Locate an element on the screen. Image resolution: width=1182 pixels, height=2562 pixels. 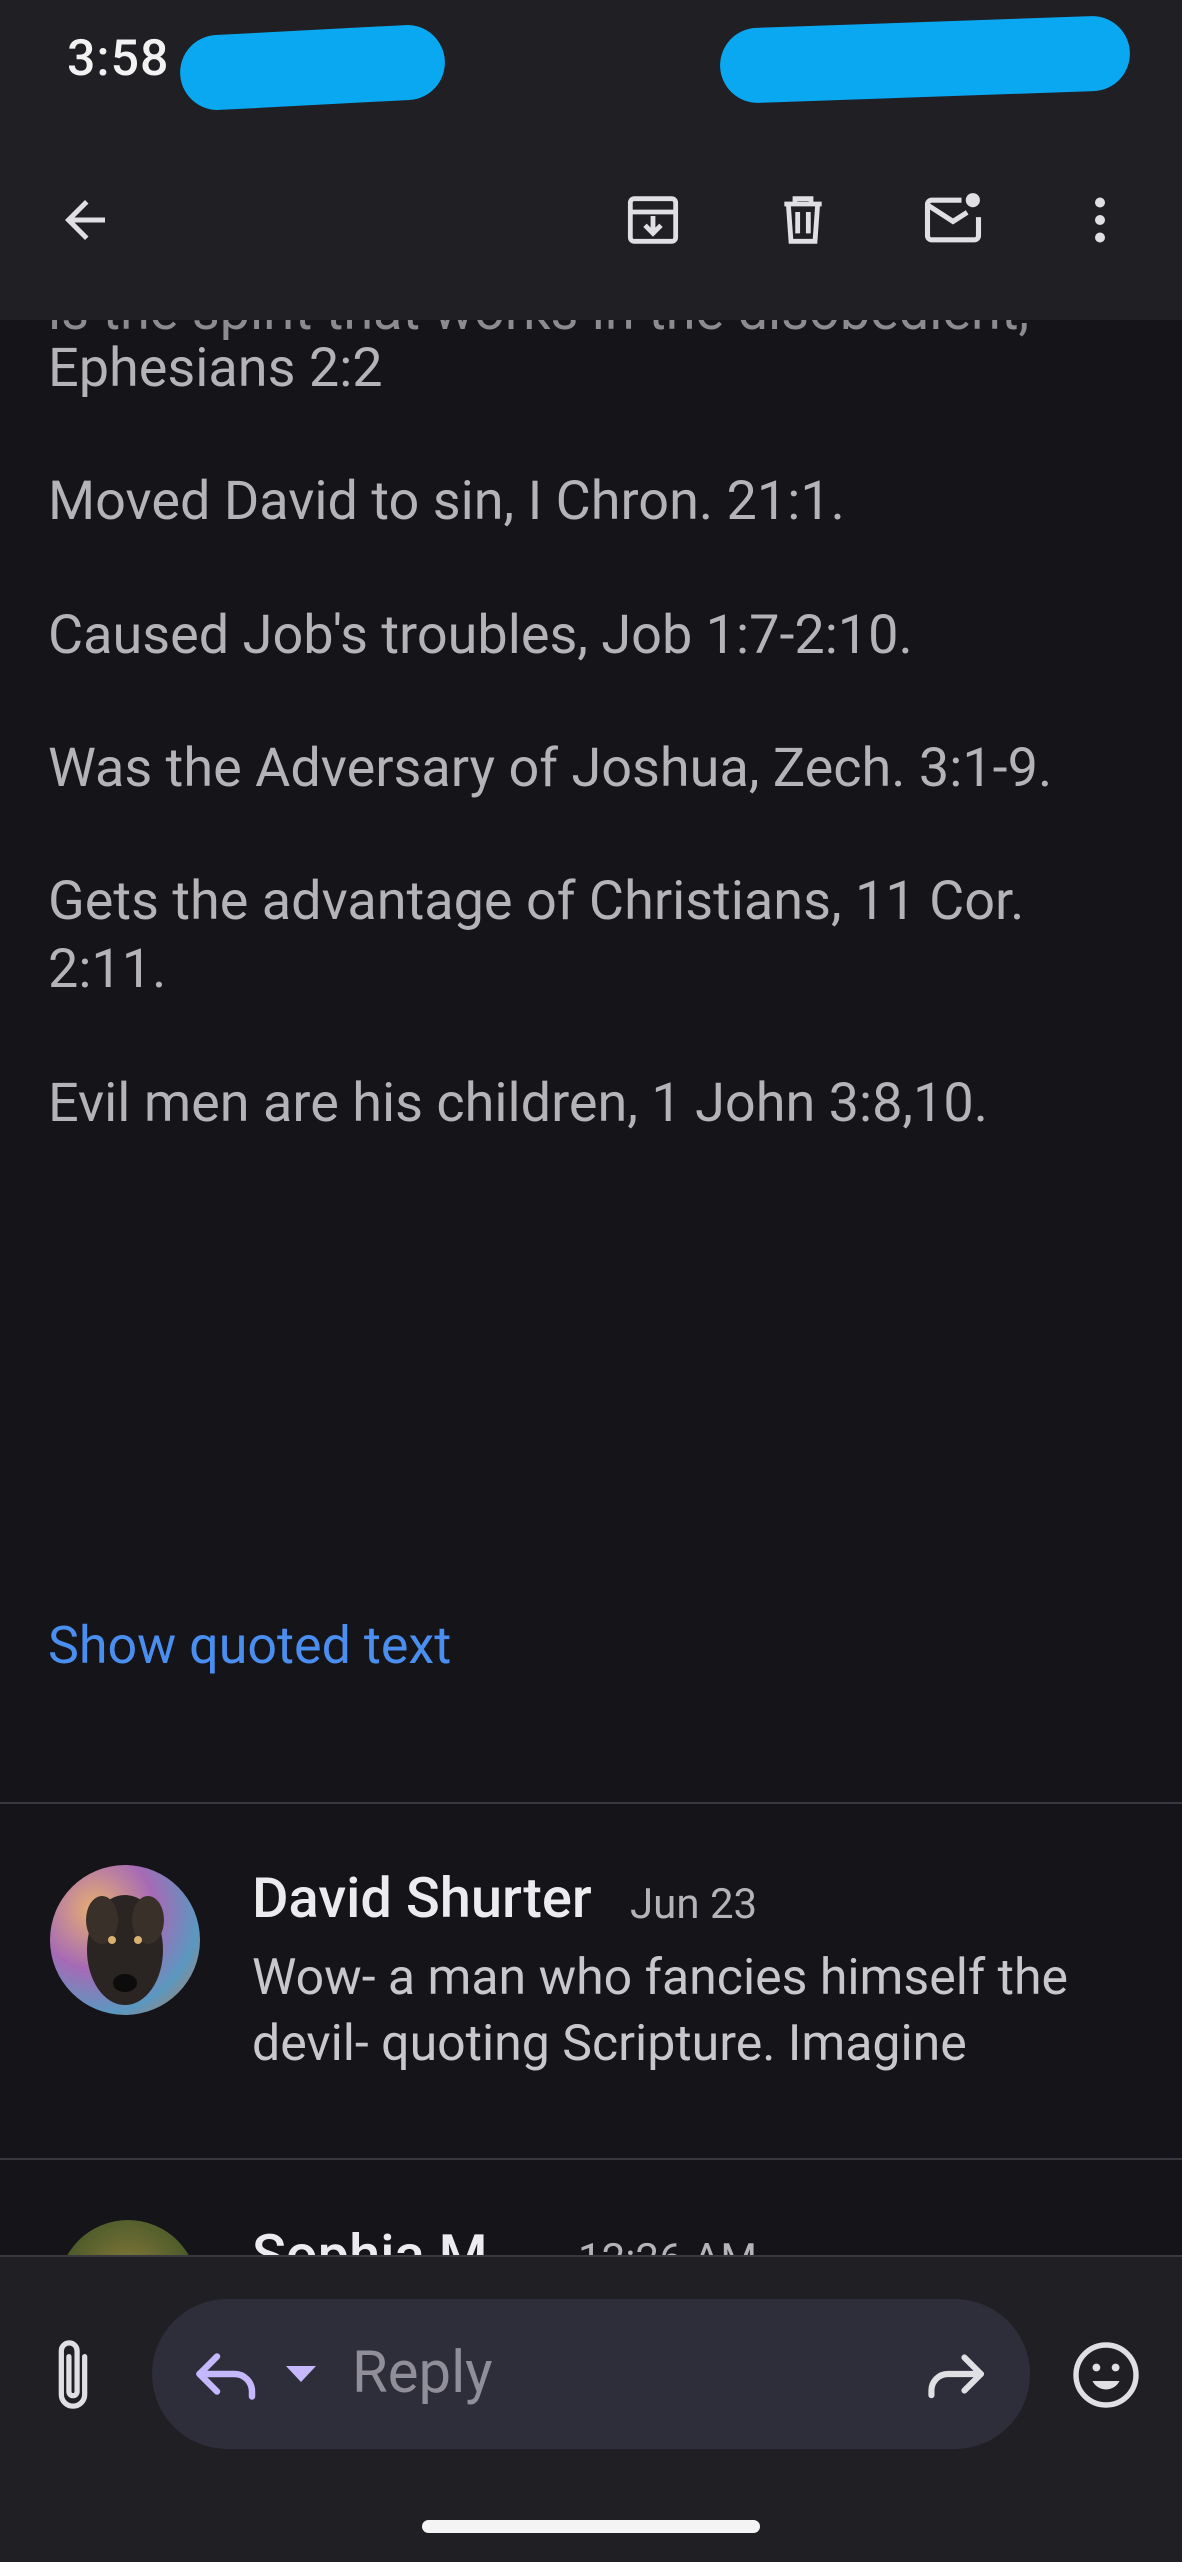
forward-icon is located at coordinates (955, 2374).